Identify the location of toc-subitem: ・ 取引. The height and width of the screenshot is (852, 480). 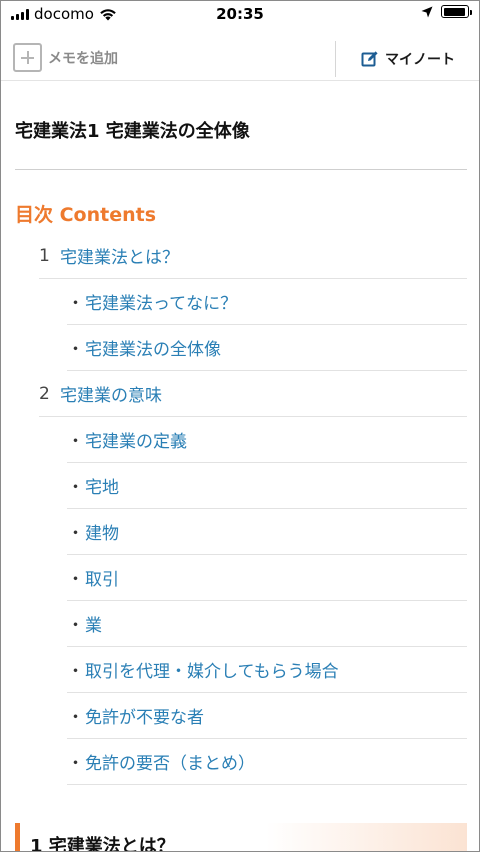
(267, 578).